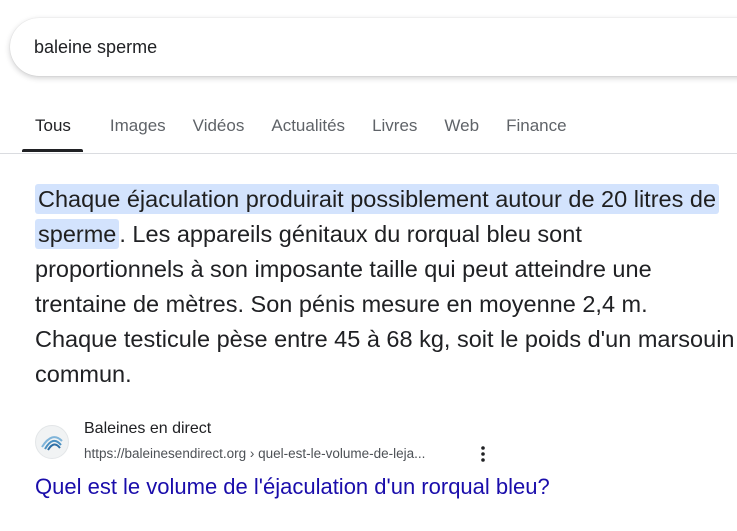  I want to click on tab-tous: Tous, so click(52, 128).